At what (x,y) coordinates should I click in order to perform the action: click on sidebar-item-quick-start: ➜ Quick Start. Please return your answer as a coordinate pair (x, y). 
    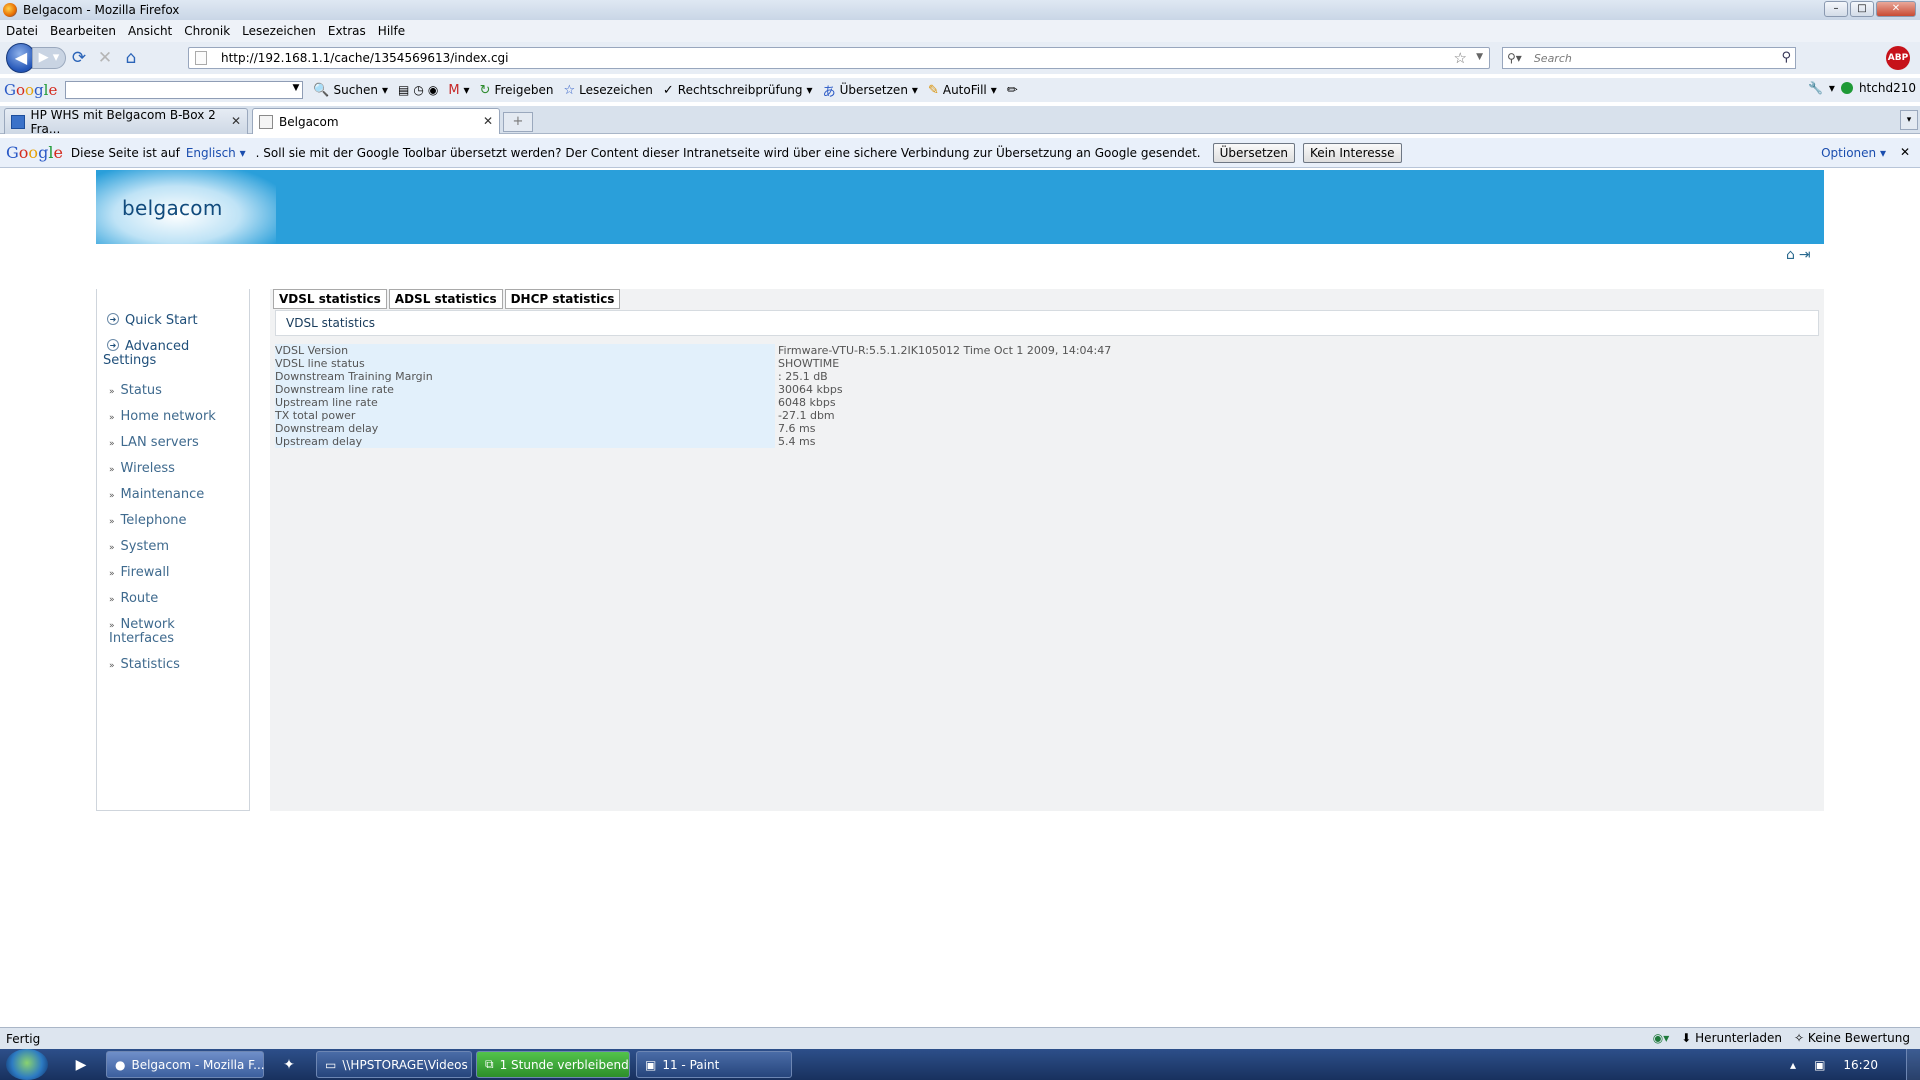
    Looking at the image, I should click on (152, 320).